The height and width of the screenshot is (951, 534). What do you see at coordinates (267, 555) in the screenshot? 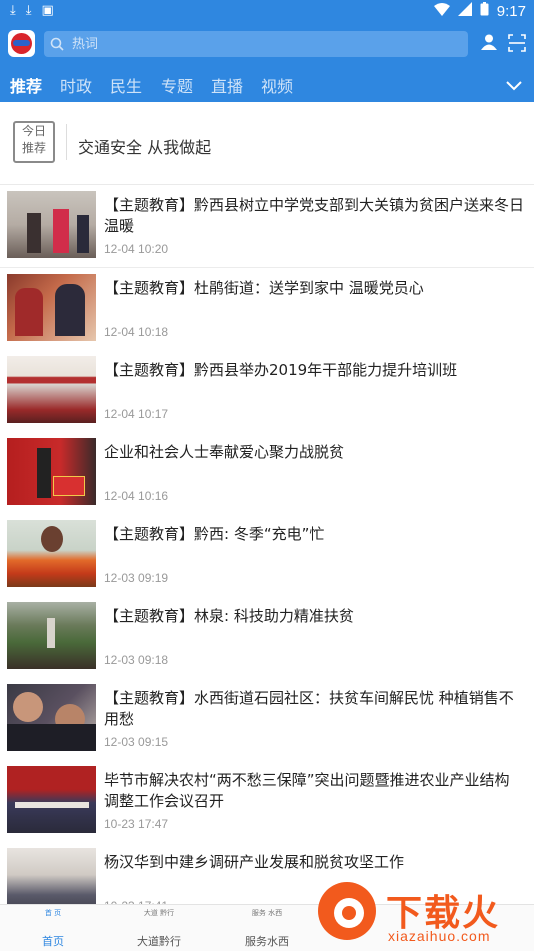
I see `news-item: 【主题教育】黔西: 冬季“充电”忙 12-03 09:19` at bounding box center [267, 555].